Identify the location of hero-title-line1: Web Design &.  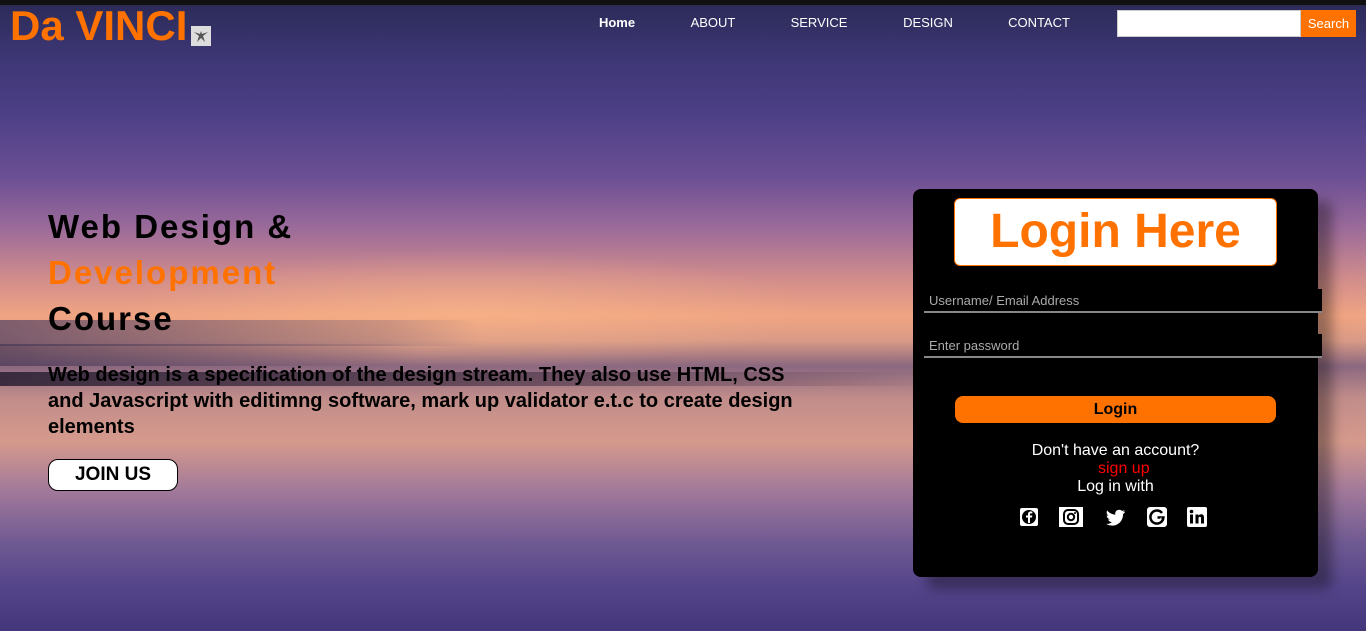
(171, 226).